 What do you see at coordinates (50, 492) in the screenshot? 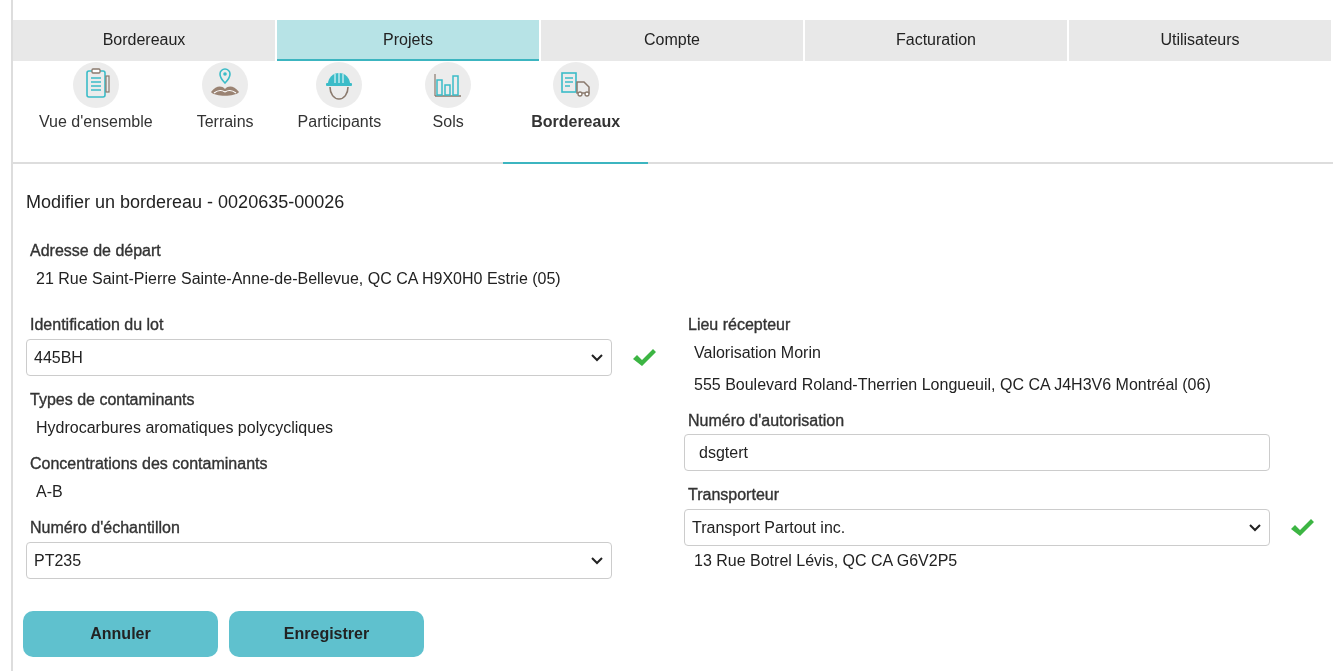
I see `field-value: A-B` at bounding box center [50, 492].